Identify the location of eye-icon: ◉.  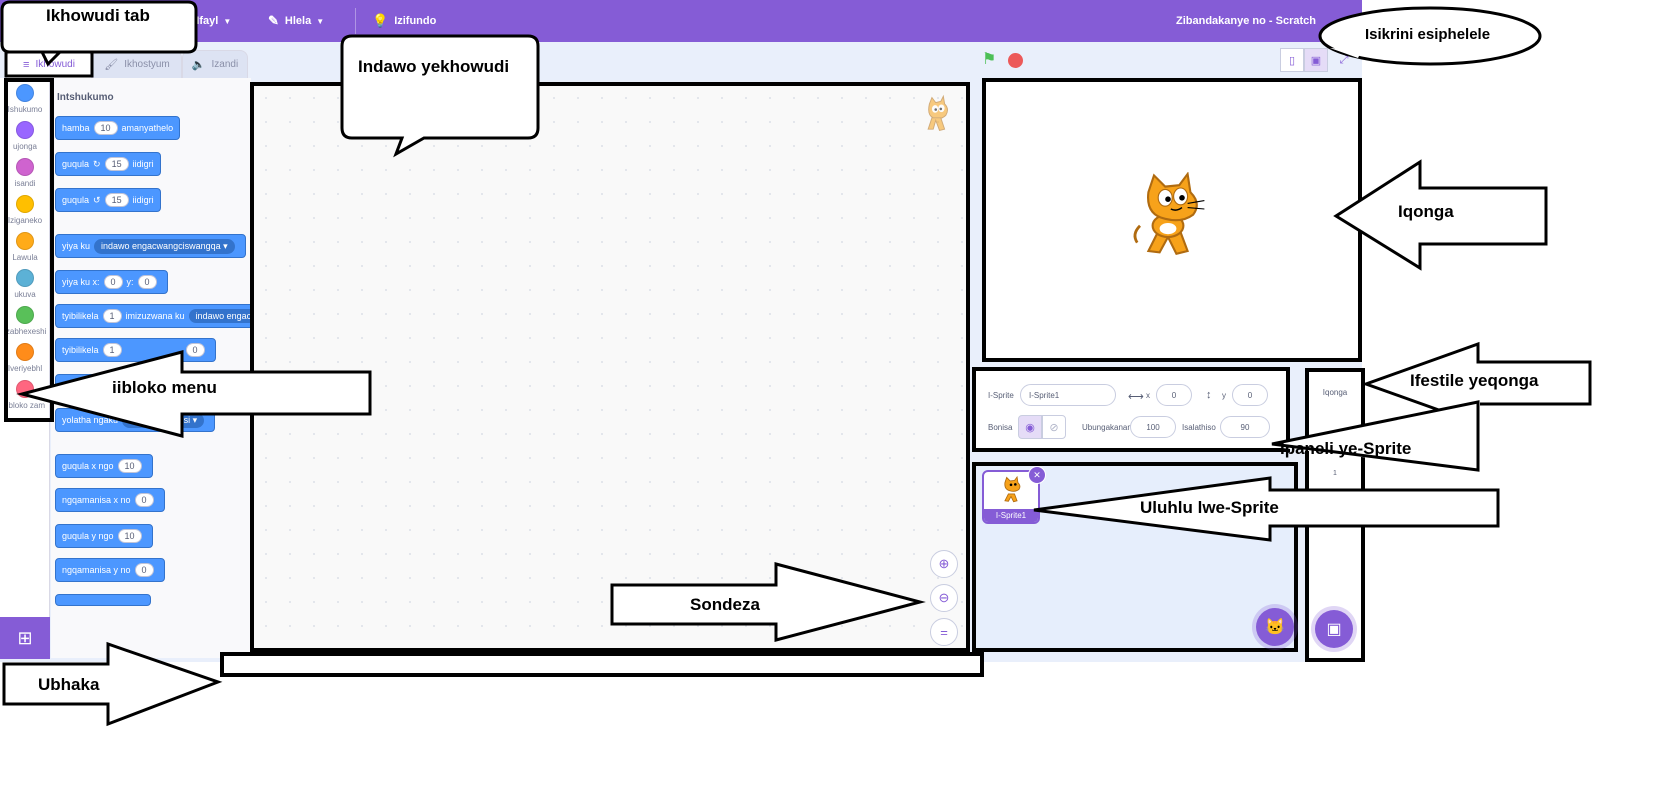
(1030, 427).